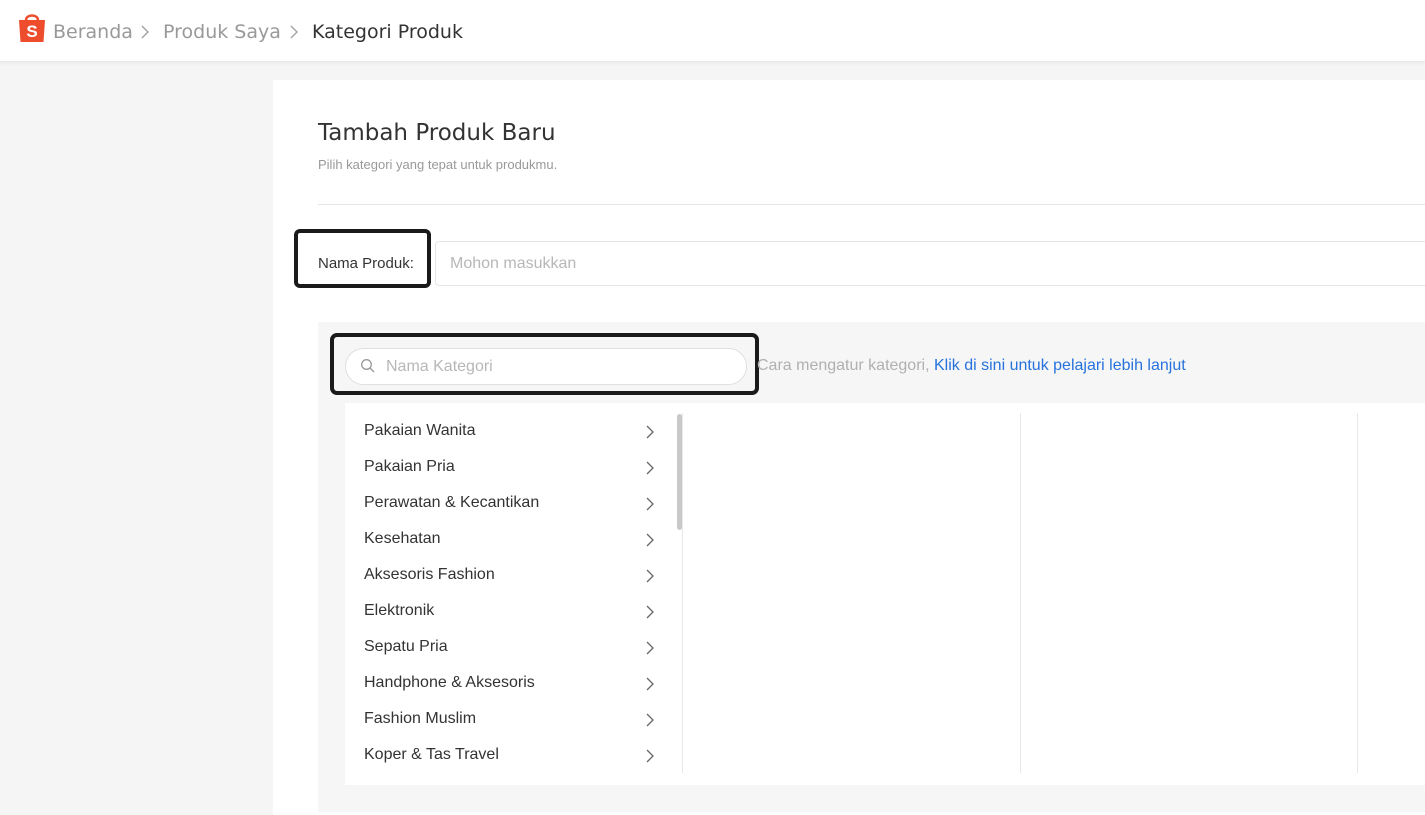 The width and height of the screenshot is (1425, 815). I want to click on shopee-bag-icon: S, so click(32, 27).